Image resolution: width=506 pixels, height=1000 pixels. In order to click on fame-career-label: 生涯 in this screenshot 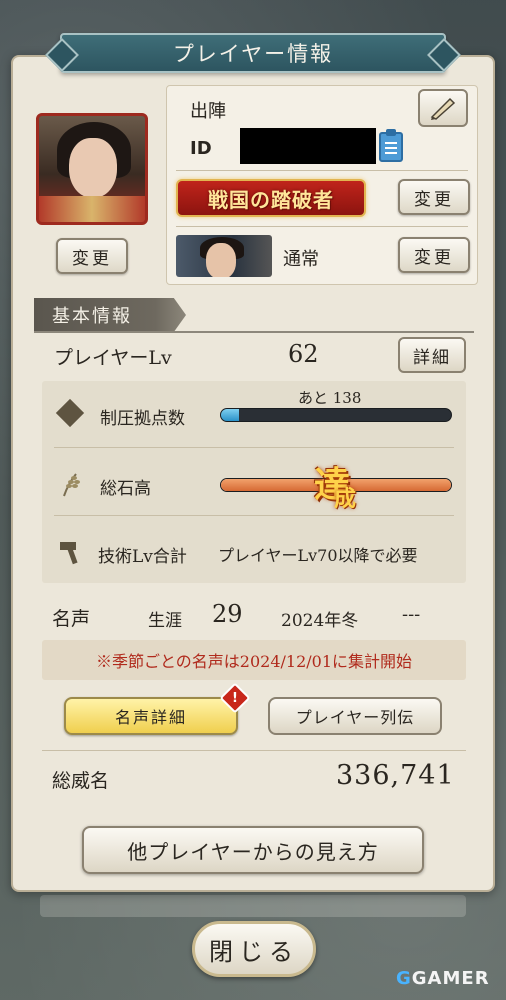, I will do `click(165, 621)`.